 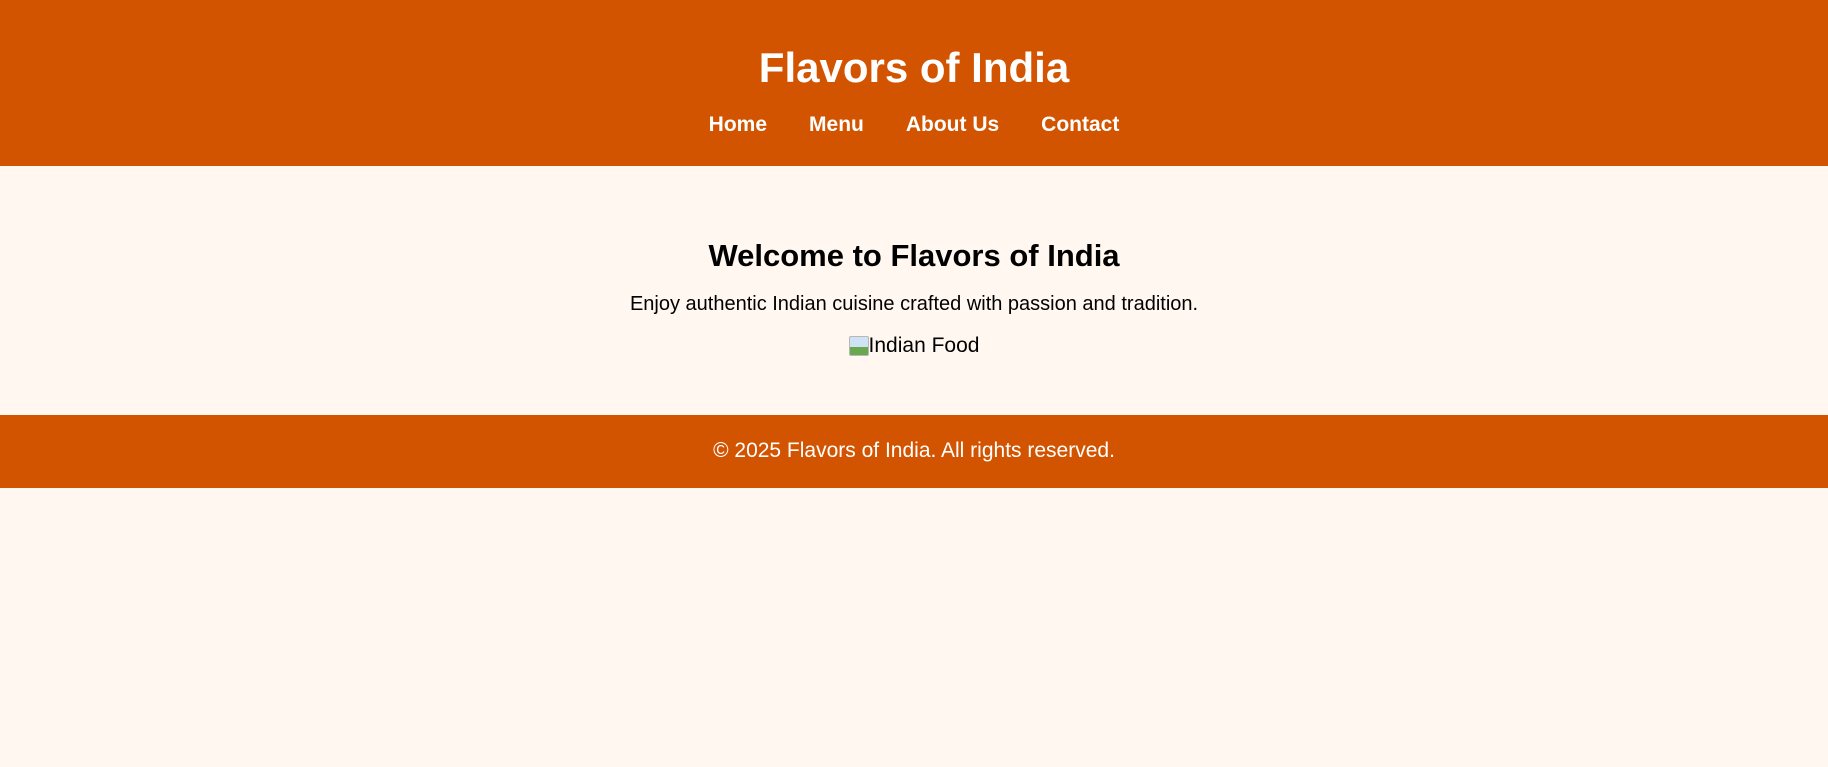 What do you see at coordinates (914, 67) in the screenshot?
I see `site-title: Flavors of India` at bounding box center [914, 67].